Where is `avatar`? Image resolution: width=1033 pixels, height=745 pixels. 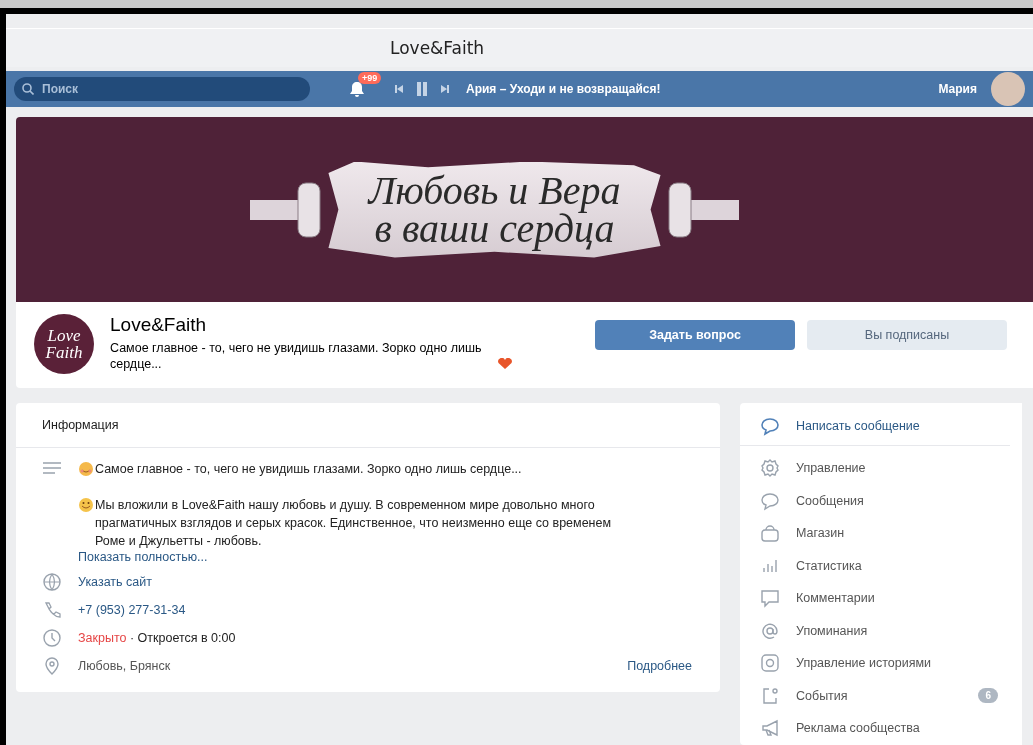
avatar is located at coordinates (1008, 89).